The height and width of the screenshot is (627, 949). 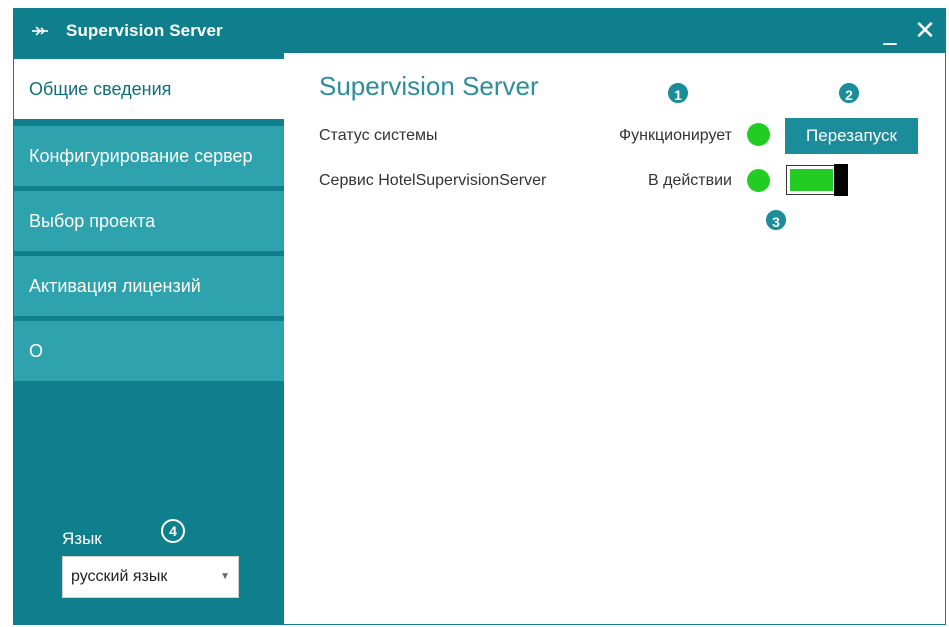 I want to click on service-toggle, so click(x=817, y=180).